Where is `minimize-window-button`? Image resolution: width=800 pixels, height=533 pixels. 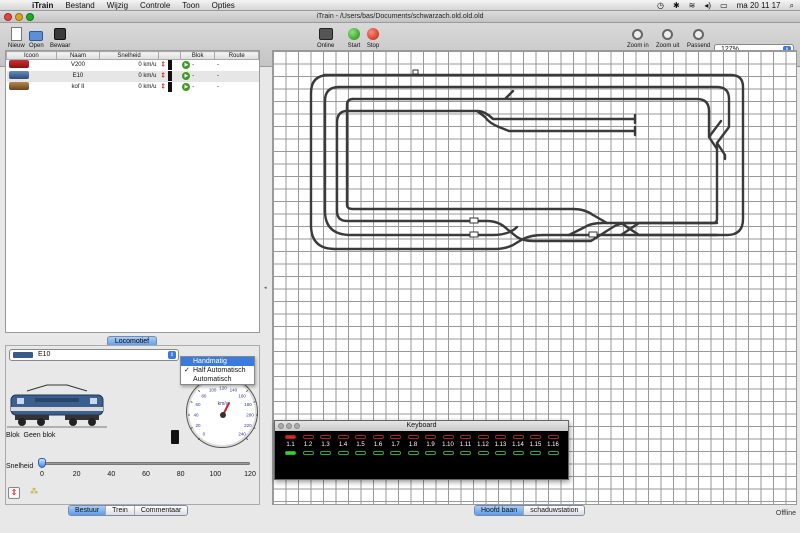 minimize-window-button is located at coordinates (19, 17).